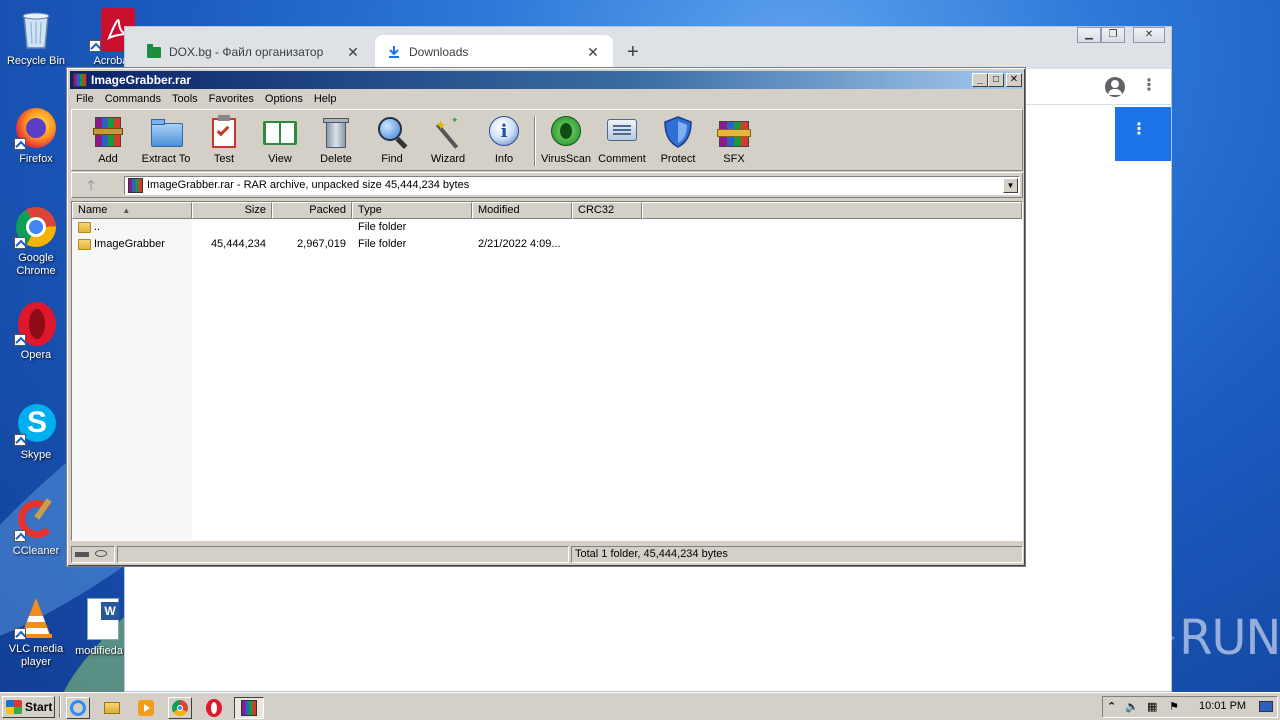  What do you see at coordinates (412, 210) in the screenshot?
I see `column-type: Type` at bounding box center [412, 210].